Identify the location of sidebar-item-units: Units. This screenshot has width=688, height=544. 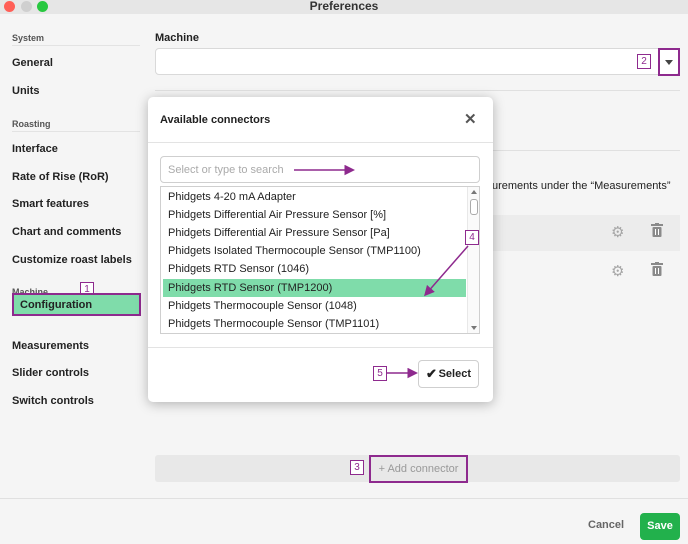
(26, 91).